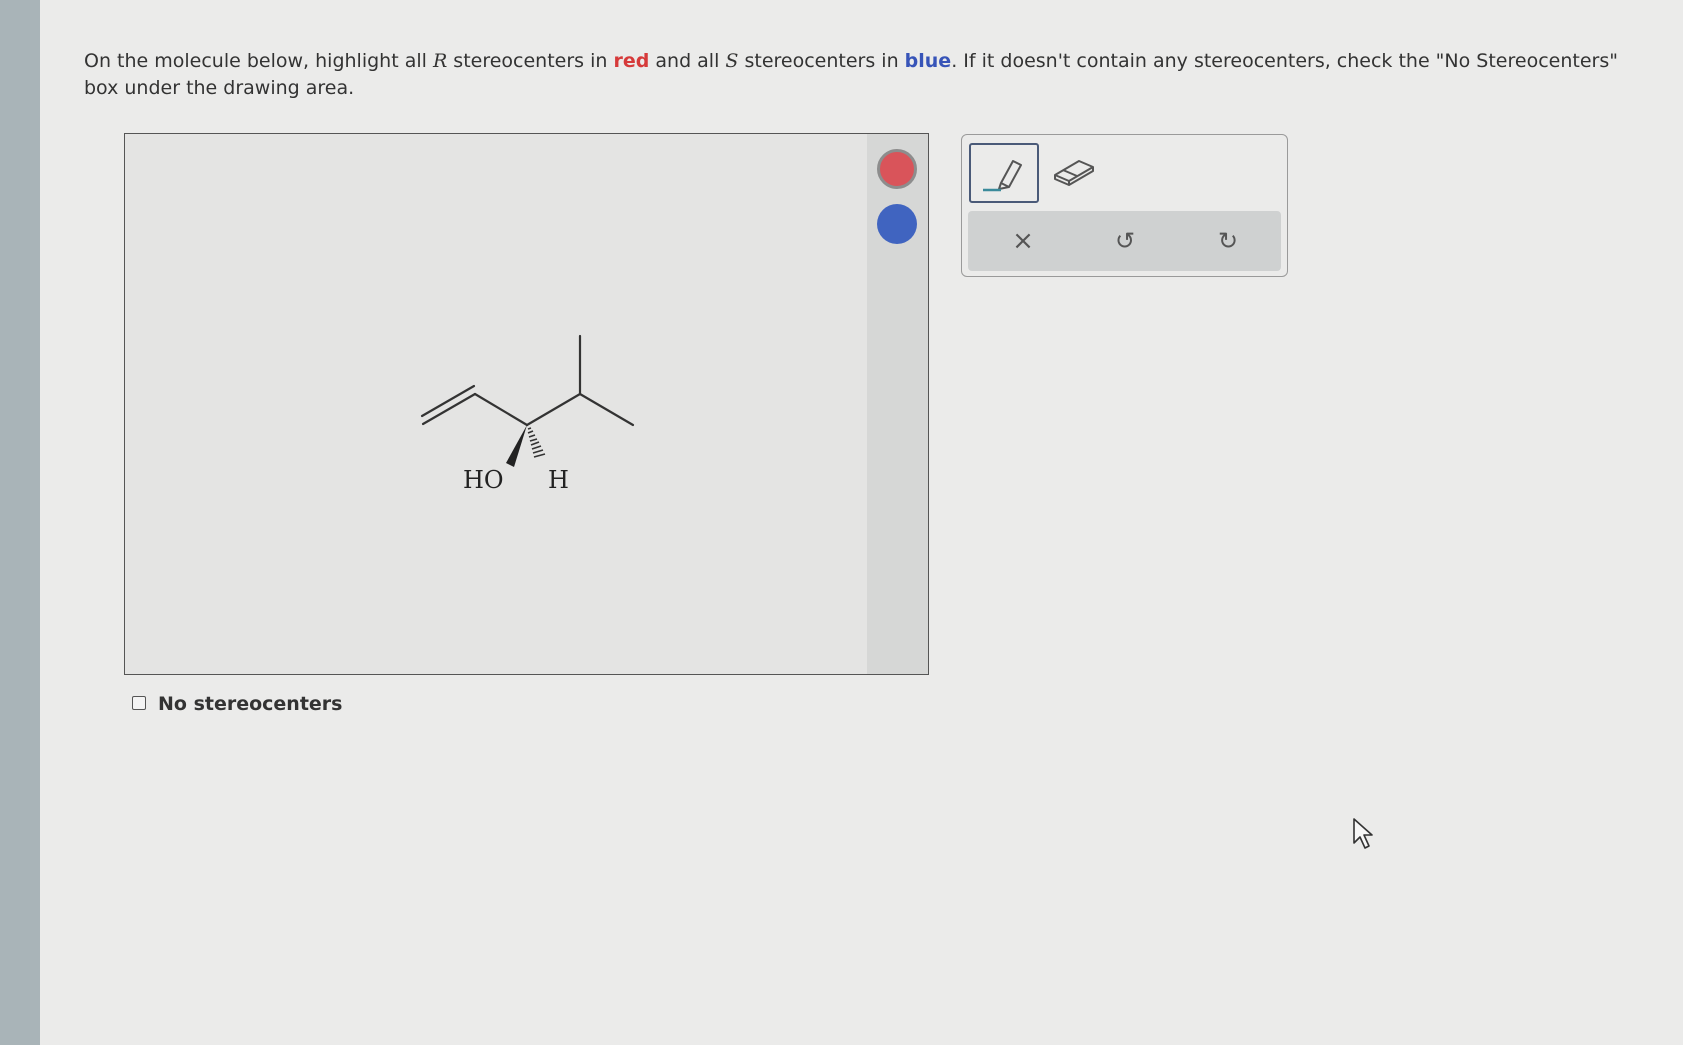  Describe the element at coordinates (20, 522) in the screenshot. I see `screen-edge` at that location.